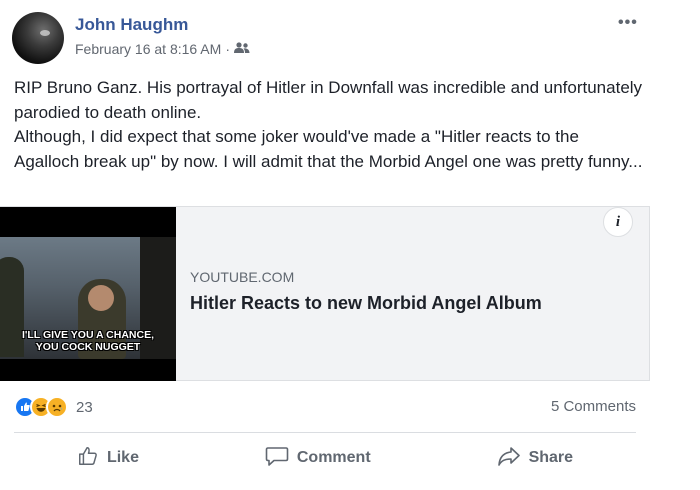 Image resolution: width=700 pixels, height=490 pixels. What do you see at coordinates (241, 49) in the screenshot?
I see `friends-icon` at bounding box center [241, 49].